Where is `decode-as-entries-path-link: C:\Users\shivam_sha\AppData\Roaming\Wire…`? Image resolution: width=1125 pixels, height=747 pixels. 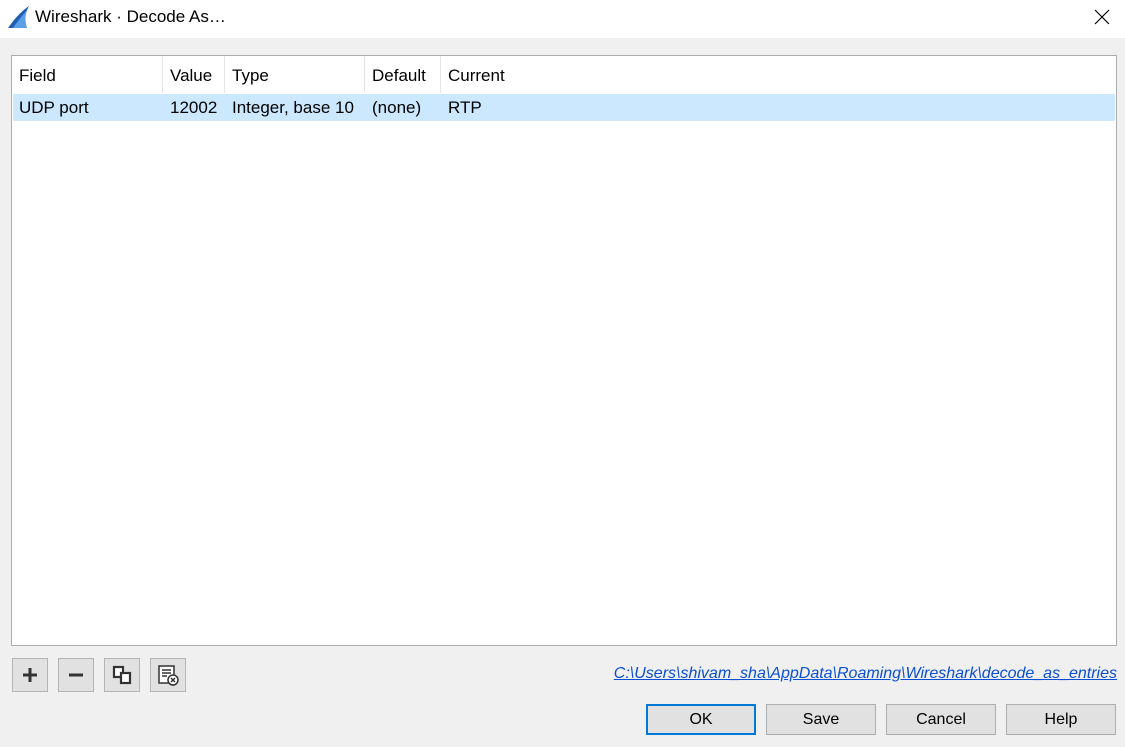 decode-as-entries-path-link: C:\Users\shivam_sha\AppData\Roaming\Wire… is located at coordinates (865, 674).